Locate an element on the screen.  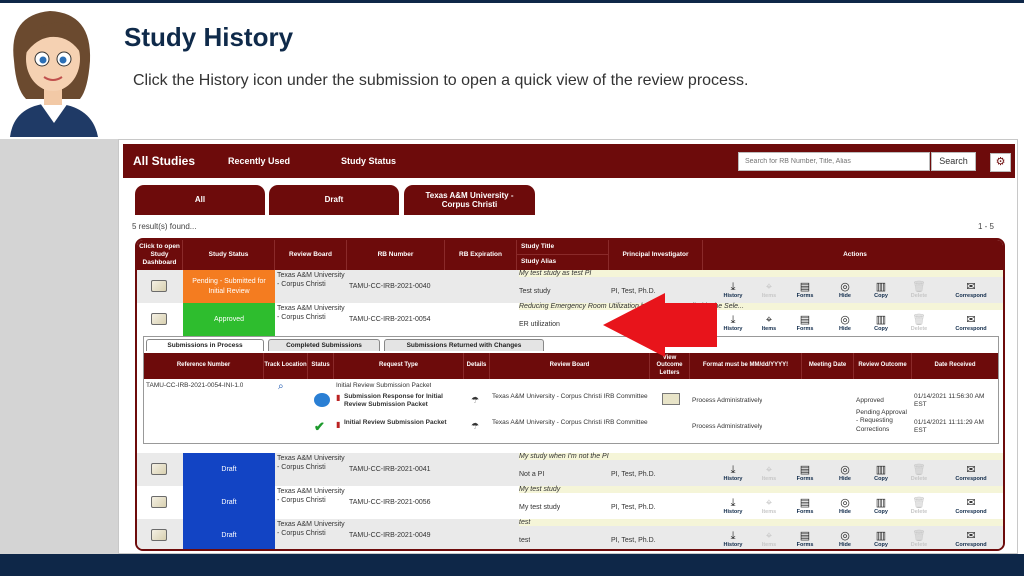
rb-number: TAMU-CC-IRB-2021-0054 is located at coordinates (390, 319).